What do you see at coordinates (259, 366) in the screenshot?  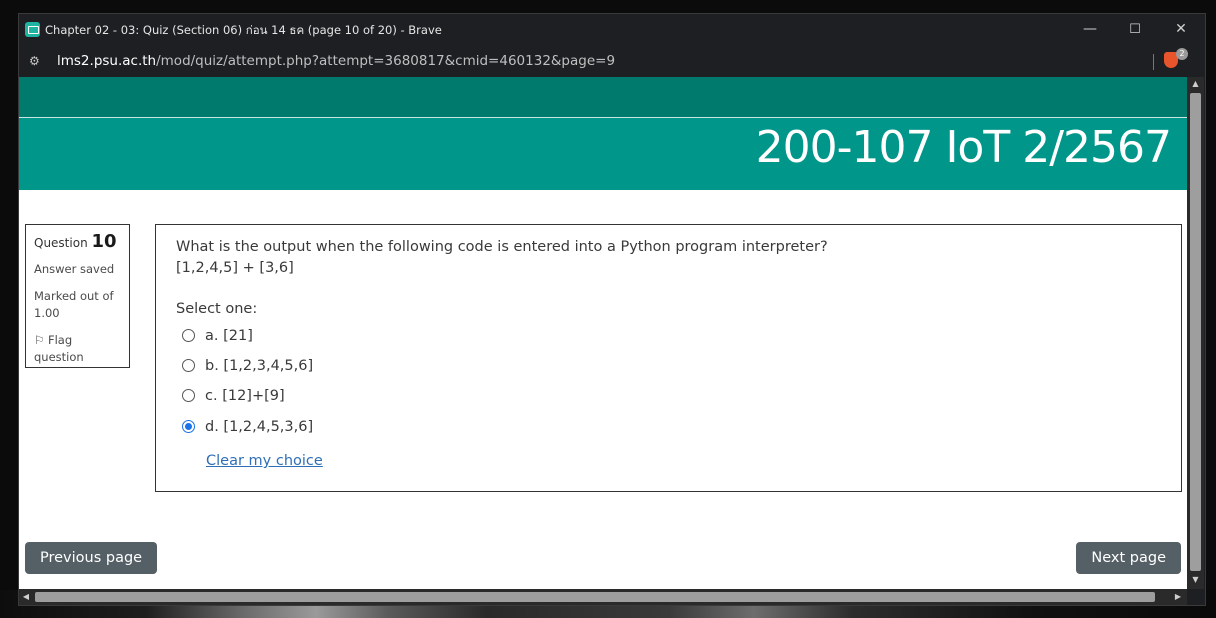 I see `answer-option-b-label: b. [1,2,3,4,5,6]` at bounding box center [259, 366].